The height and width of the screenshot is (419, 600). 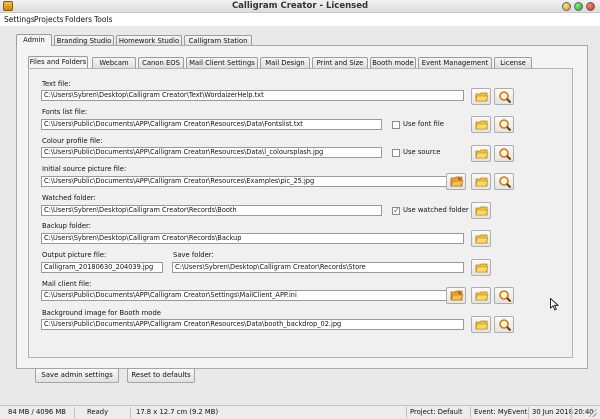 I want to click on initial-source-browse-button, so click(x=481, y=181).